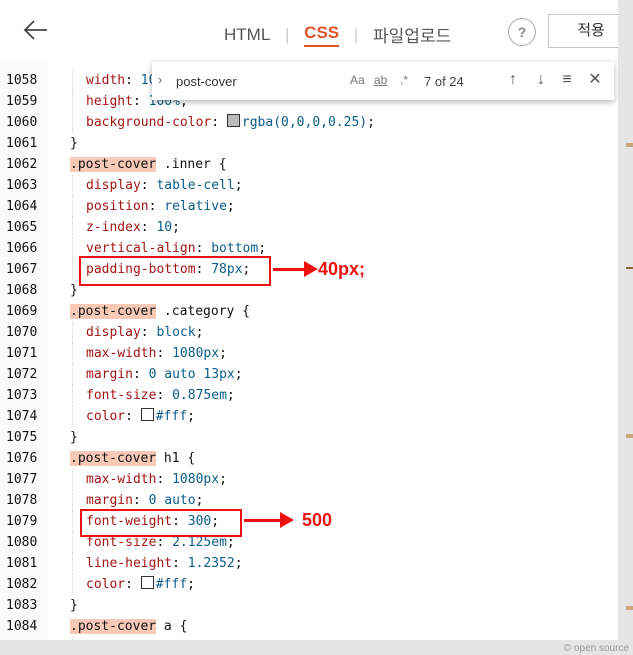 The image size is (633, 655). What do you see at coordinates (160, 206) in the screenshot?
I see `line-text: position: relative;` at bounding box center [160, 206].